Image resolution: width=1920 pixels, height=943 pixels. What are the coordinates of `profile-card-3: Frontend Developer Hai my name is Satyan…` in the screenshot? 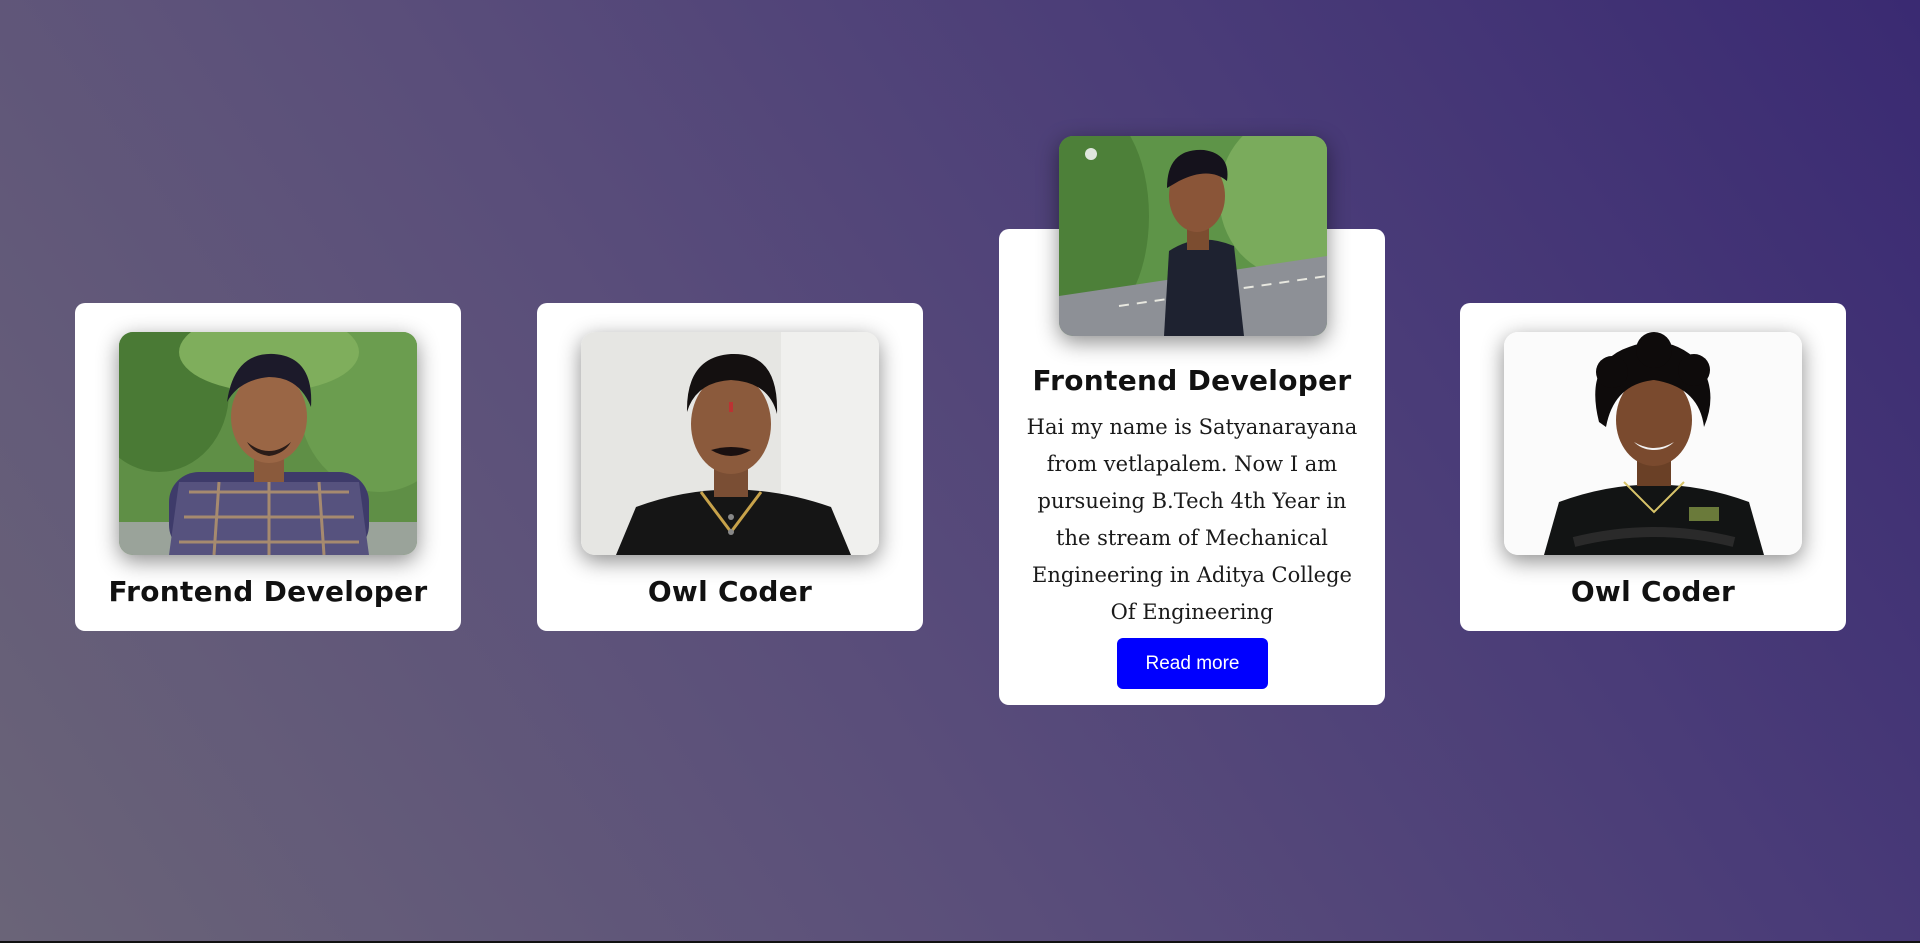 It's located at (1192, 420).